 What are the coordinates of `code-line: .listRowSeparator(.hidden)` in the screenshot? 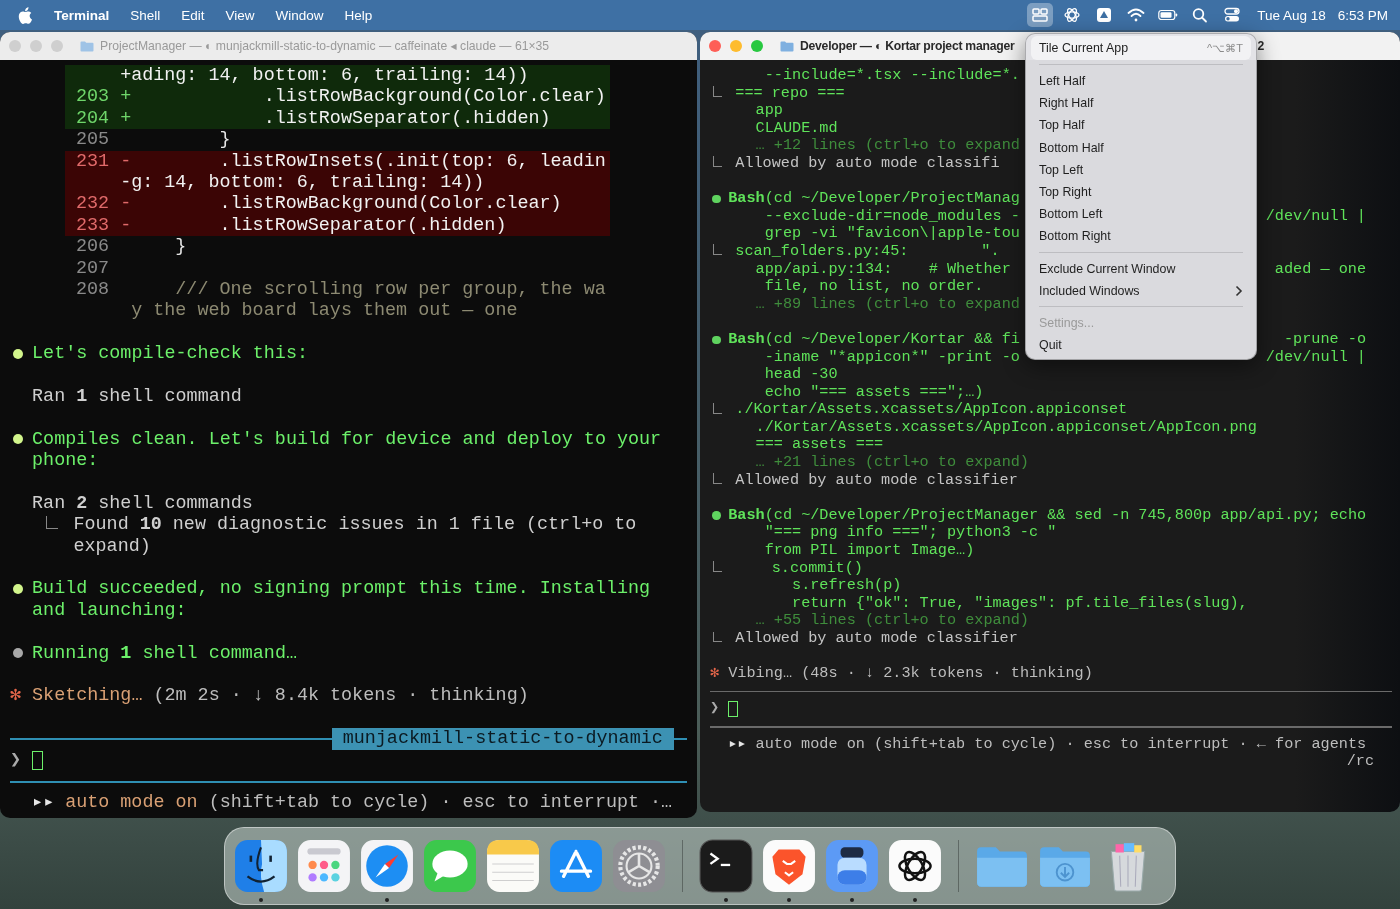 It's located at (406, 118).